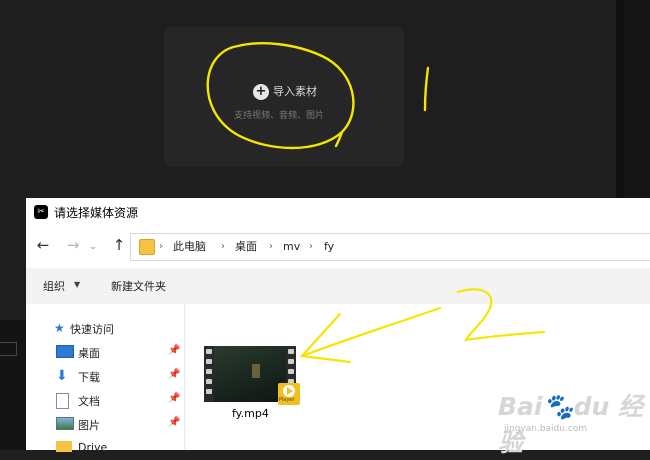 Image resolution: width=650 pixels, height=460 pixels. I want to click on pictures-icon, so click(65, 423).